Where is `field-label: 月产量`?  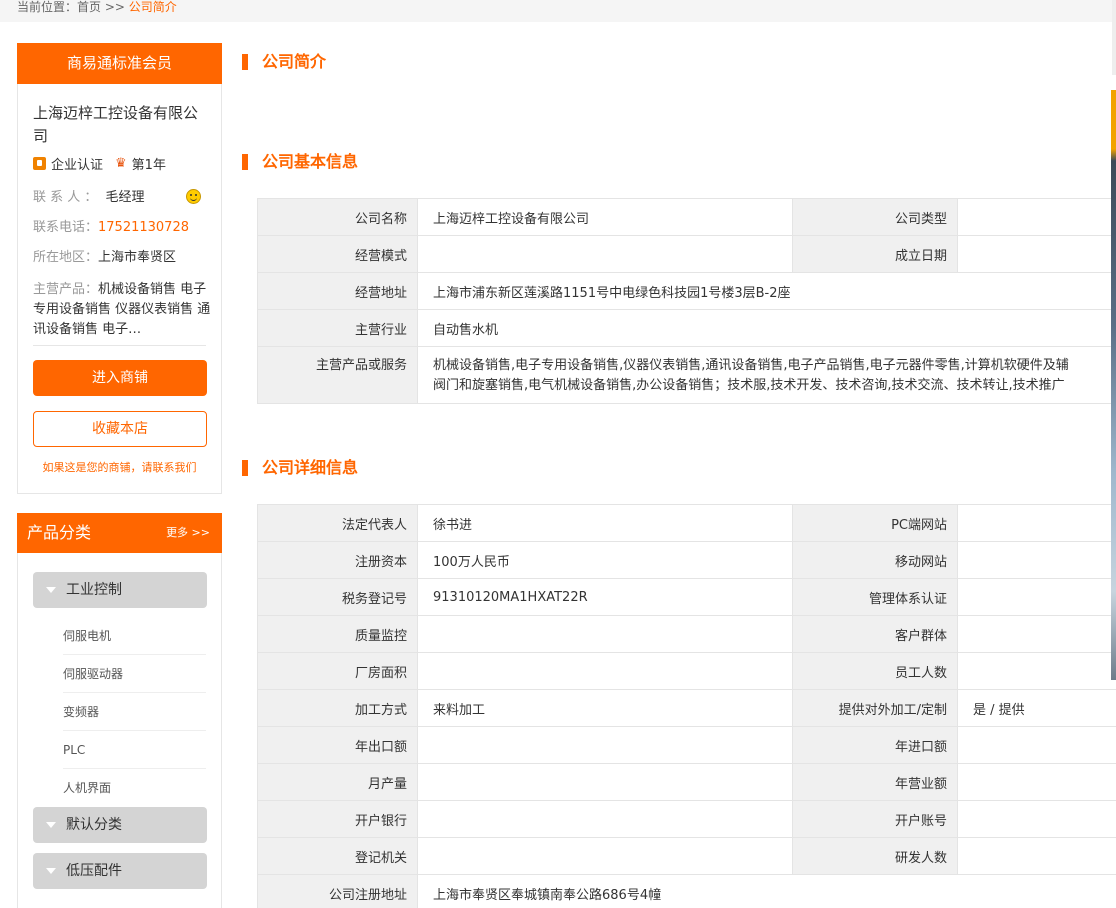
field-label: 月产量 is located at coordinates (337, 782).